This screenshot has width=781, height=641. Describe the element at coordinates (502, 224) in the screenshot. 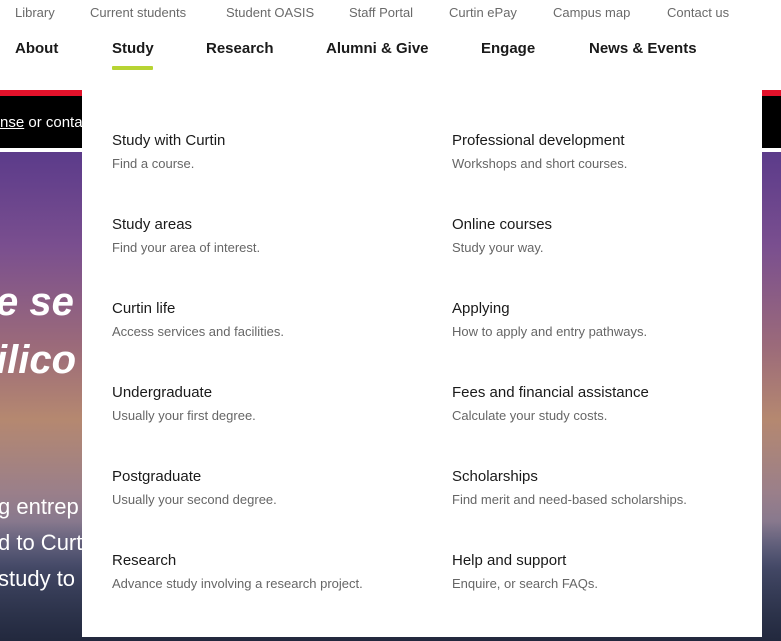

I see `dropdown-link-title: Online courses` at that location.